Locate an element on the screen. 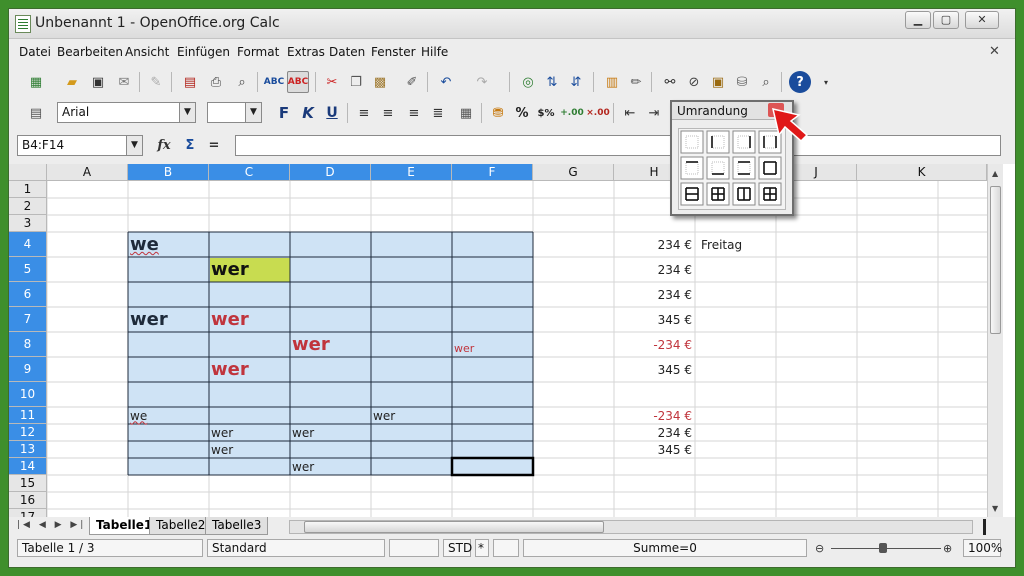  new-document-icon: ▦ is located at coordinates (36, 82).